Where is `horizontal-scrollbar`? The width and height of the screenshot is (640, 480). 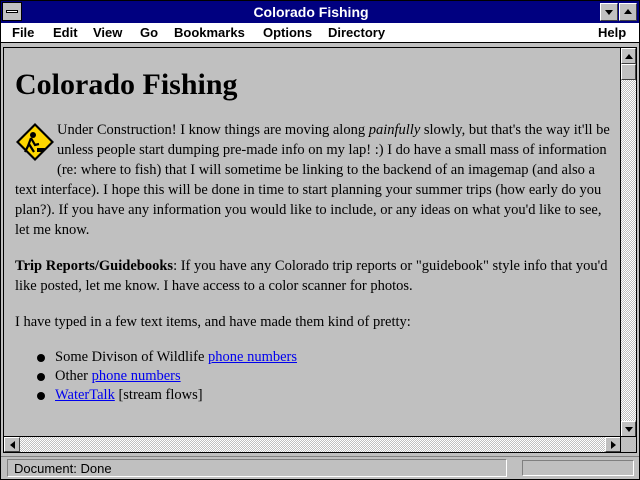 horizontal-scrollbar is located at coordinates (312, 444).